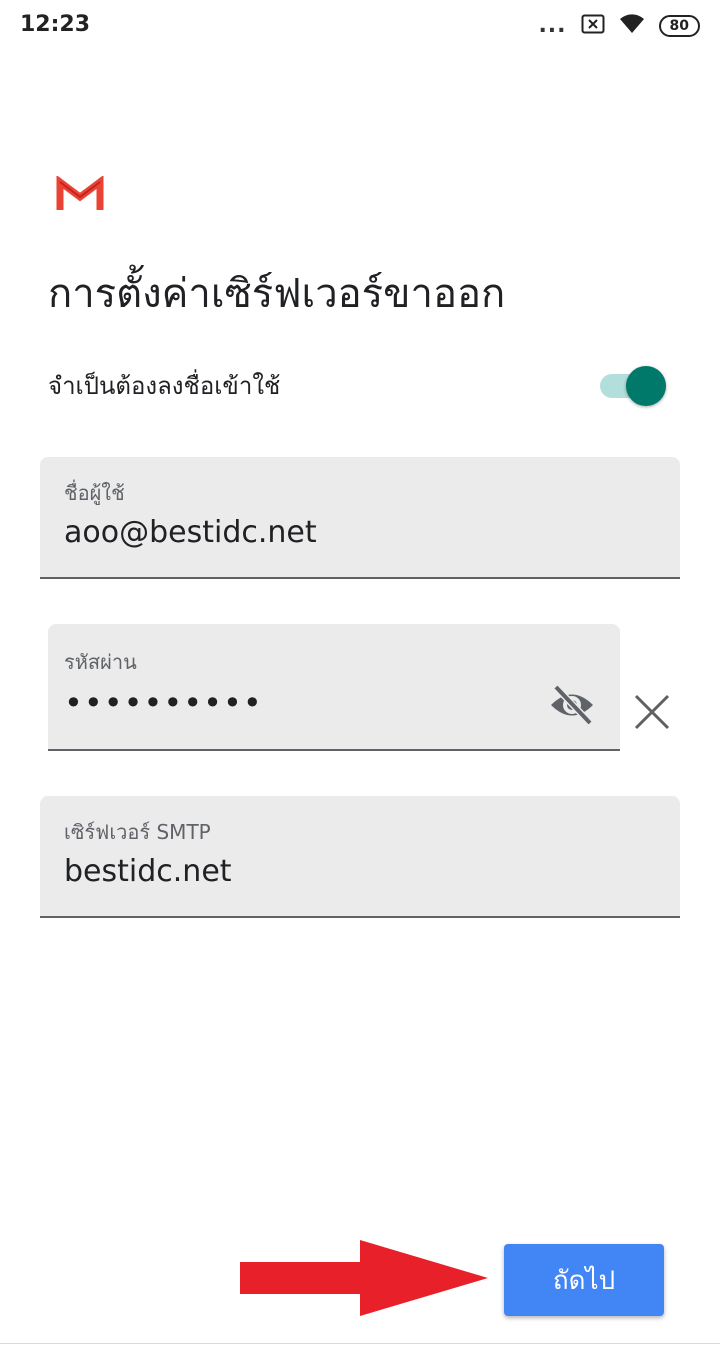  I want to click on username-label: ชื่อผู้ใช้, so click(94, 493).